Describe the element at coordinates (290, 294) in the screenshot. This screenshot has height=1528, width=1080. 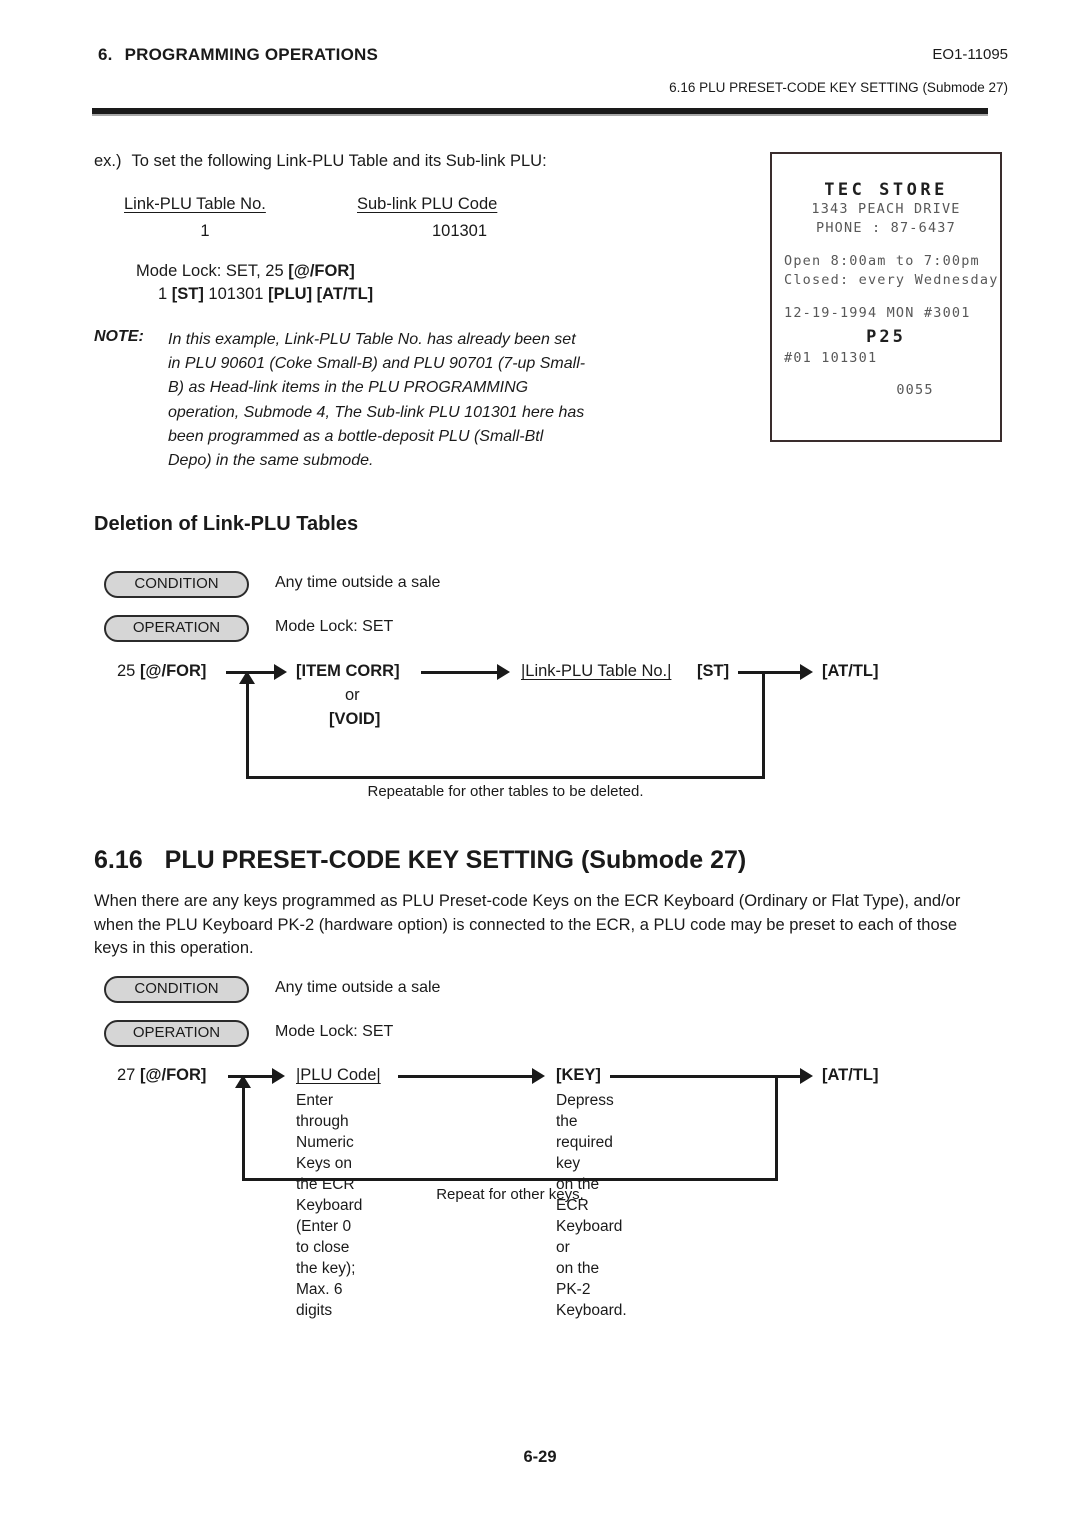
I see `keystroke-key-plu: [PLU]` at that location.